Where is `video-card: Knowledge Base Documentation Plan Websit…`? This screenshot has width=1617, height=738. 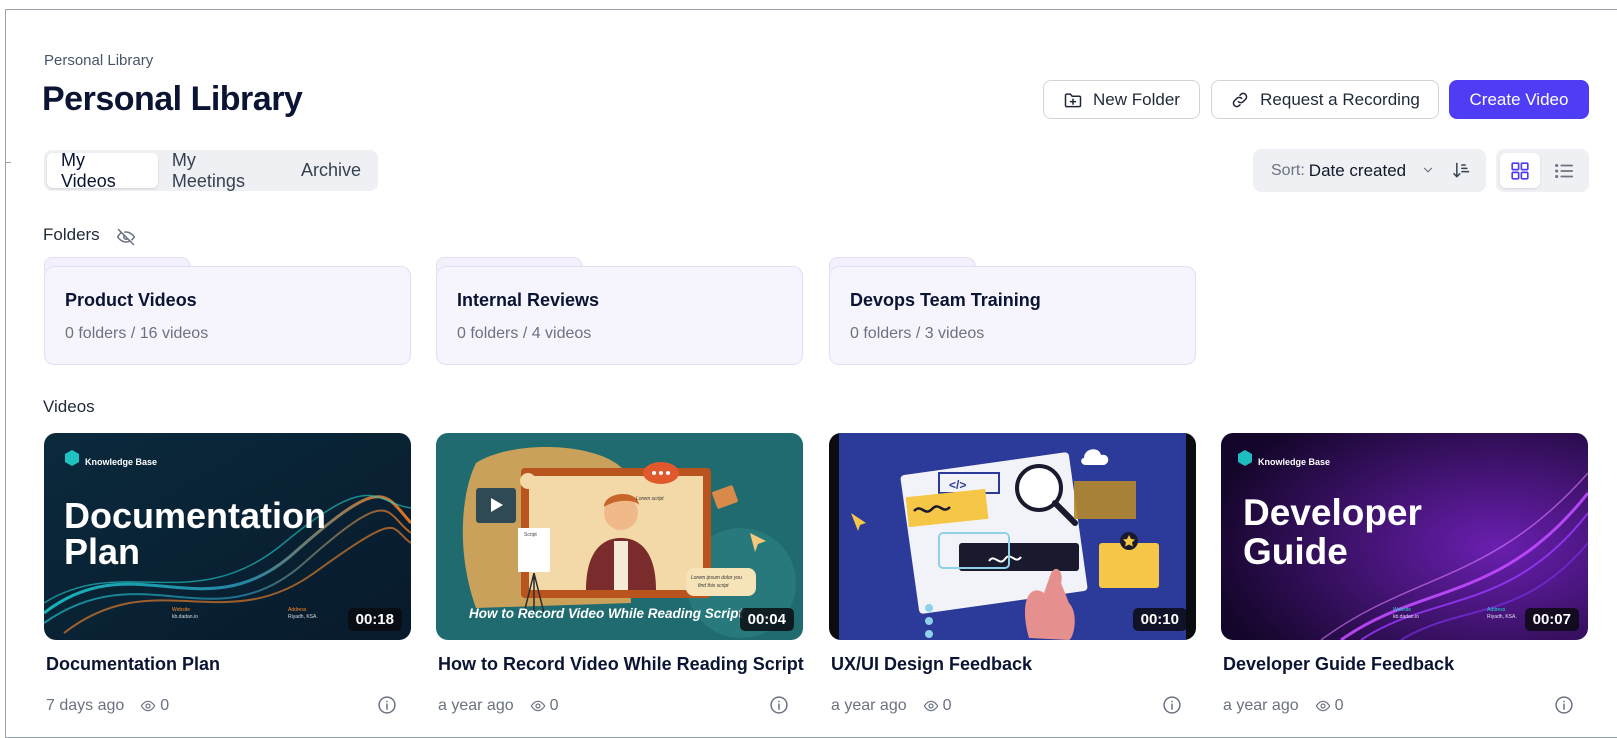
video-card: Knowledge Base Documentation Plan Websit… is located at coordinates (227, 578).